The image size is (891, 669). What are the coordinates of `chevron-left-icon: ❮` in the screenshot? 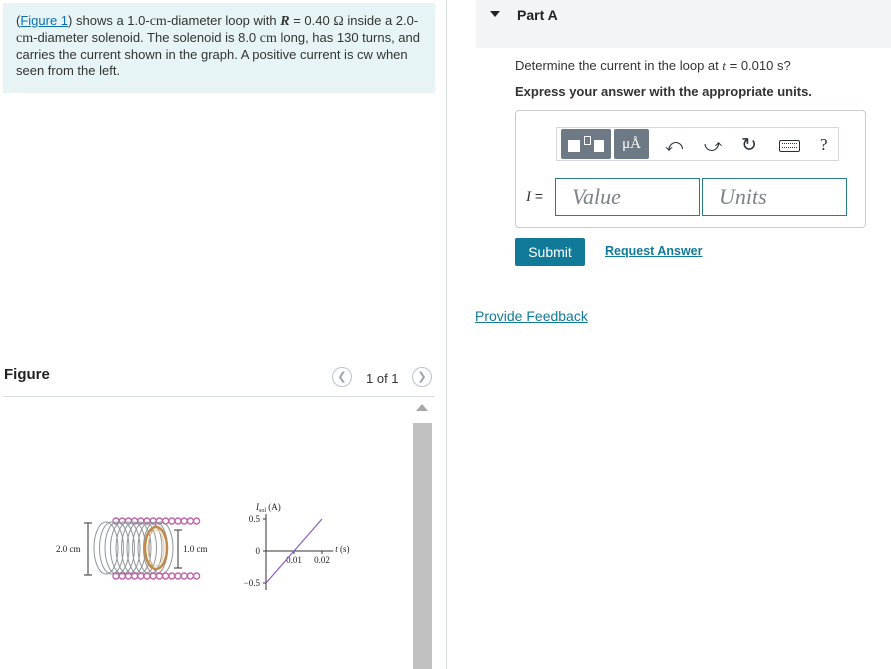 It's located at (342, 377).